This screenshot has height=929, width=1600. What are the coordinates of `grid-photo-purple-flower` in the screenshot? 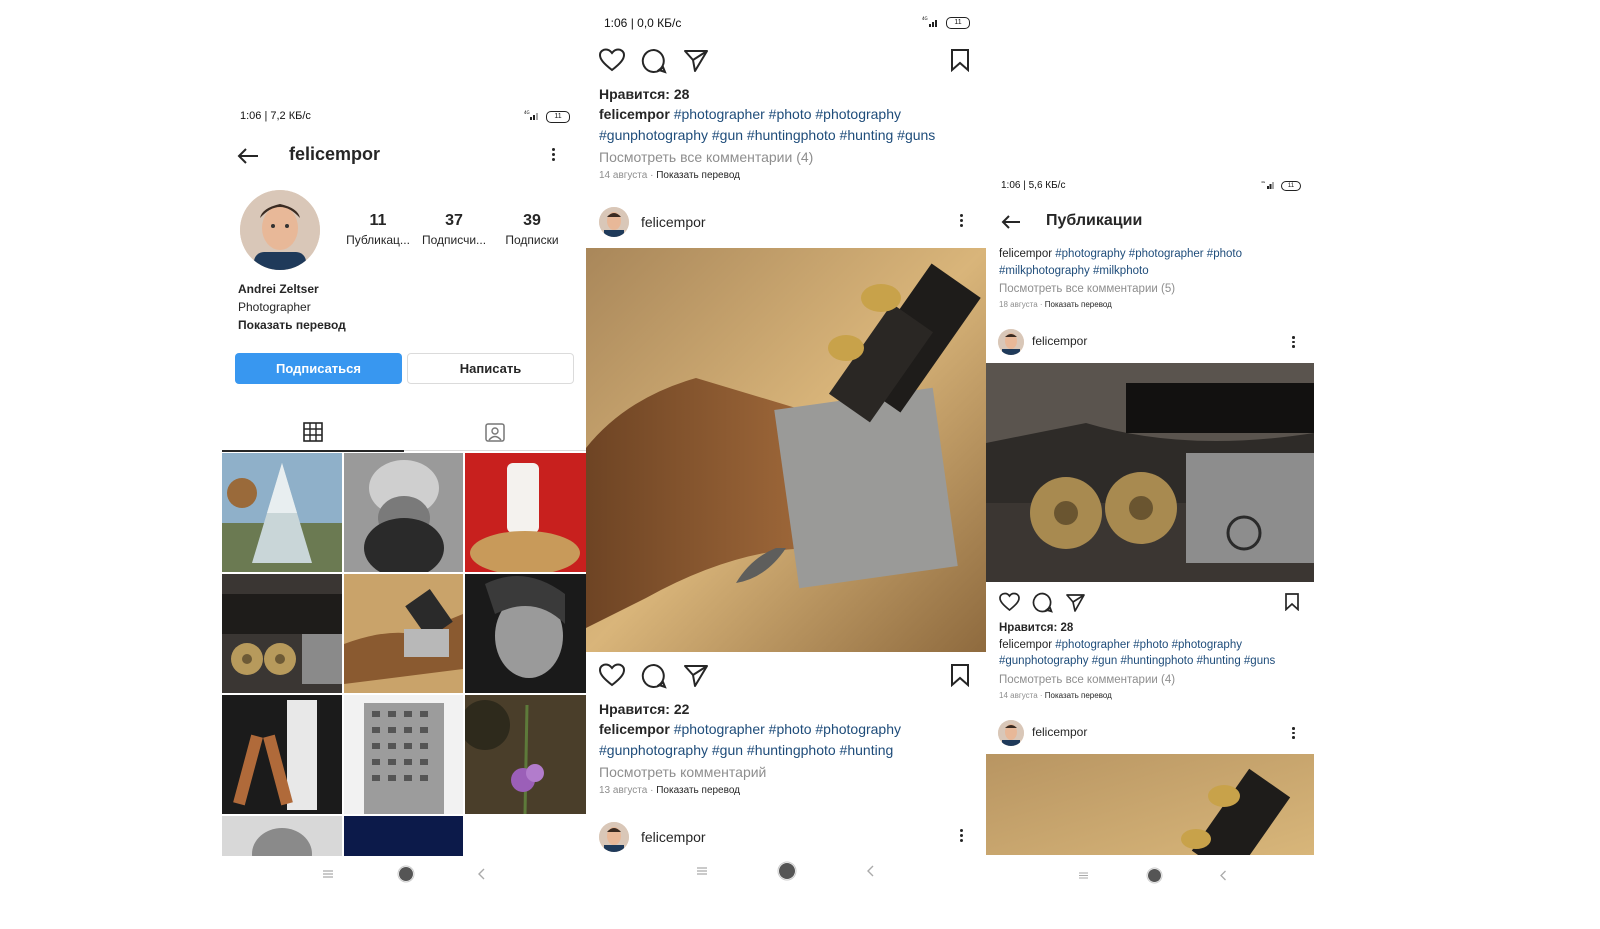 It's located at (525, 754).